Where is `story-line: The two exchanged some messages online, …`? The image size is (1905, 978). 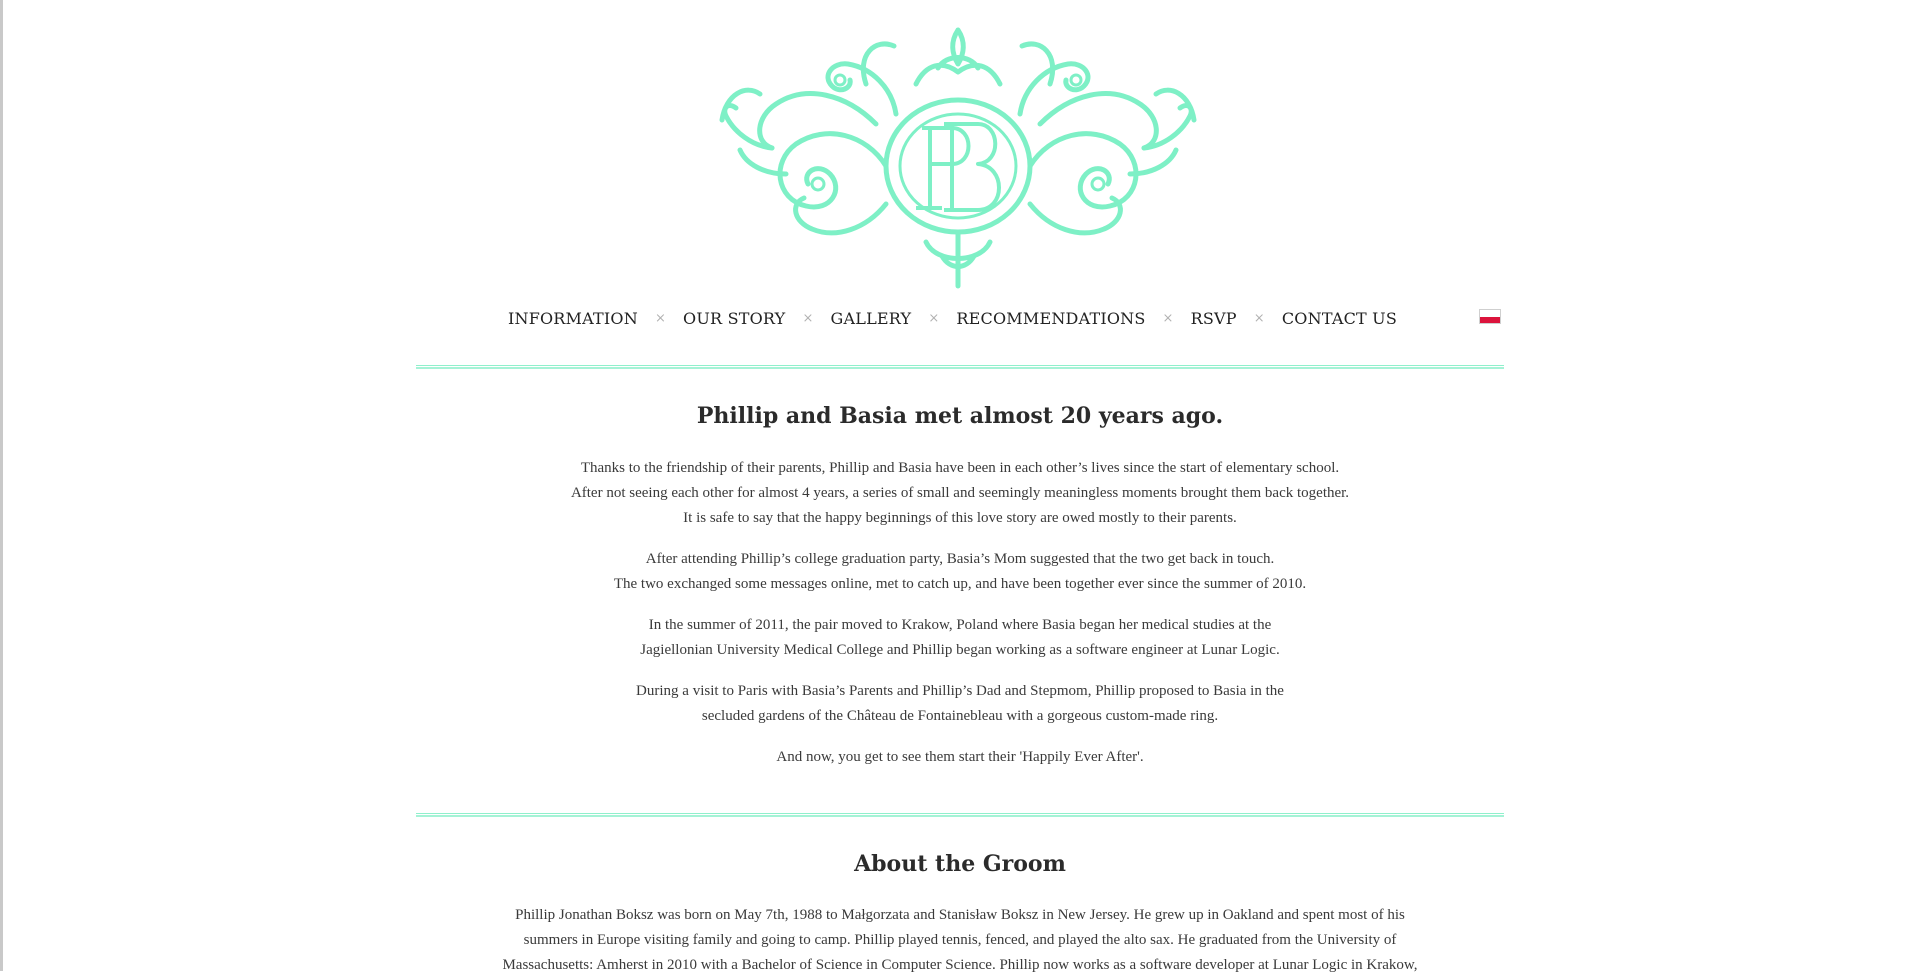 story-line: The two exchanged some messages online, … is located at coordinates (960, 584).